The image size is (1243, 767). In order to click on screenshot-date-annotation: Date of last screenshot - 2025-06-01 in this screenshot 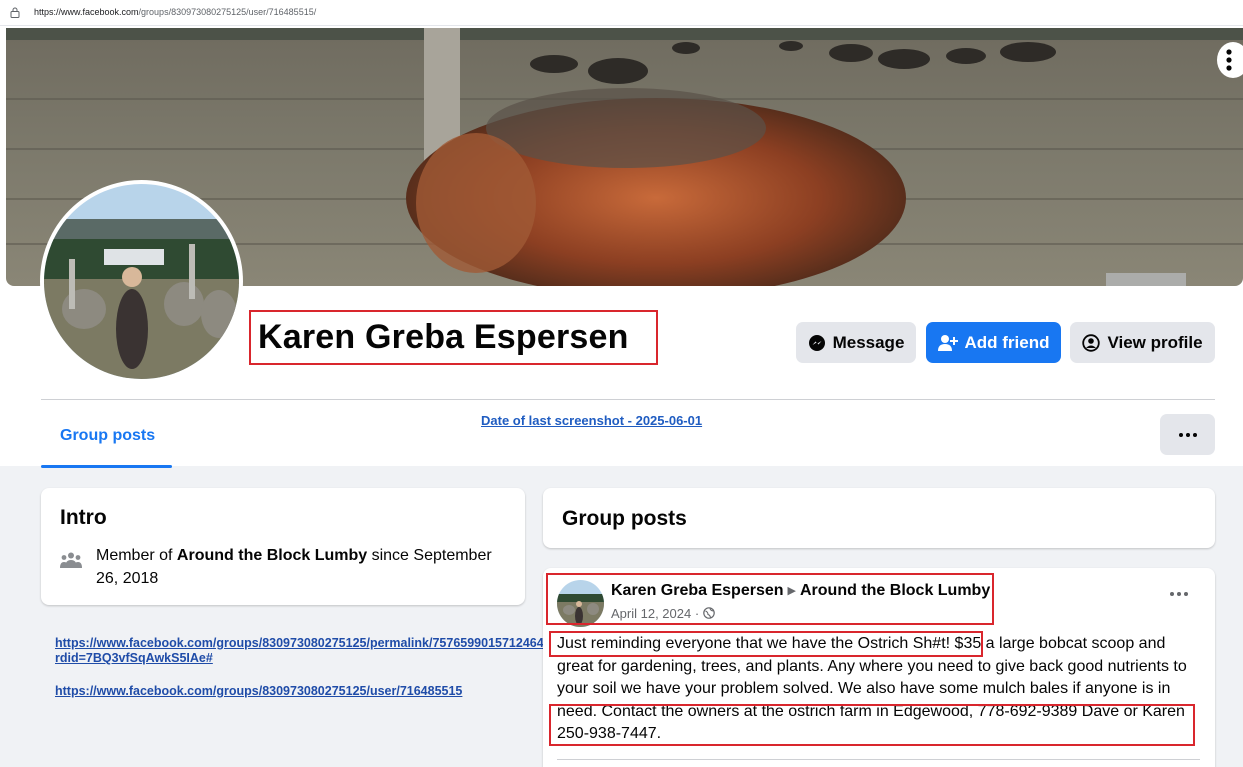, I will do `click(591, 420)`.